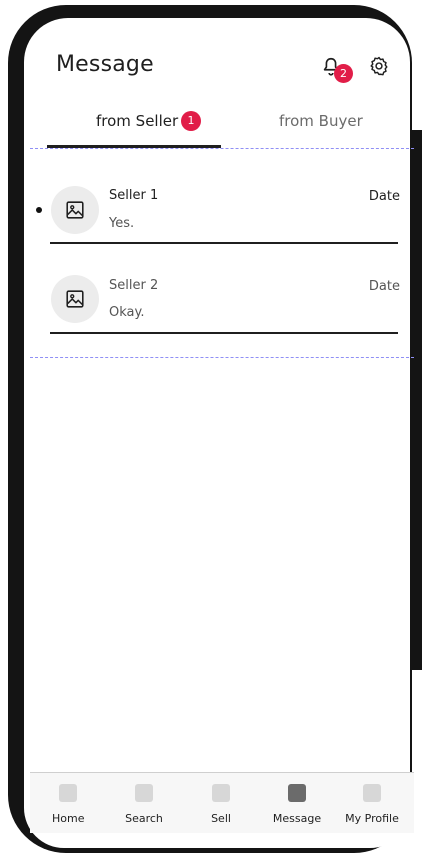 The width and height of the screenshot is (422, 858). Describe the element at coordinates (221, 804) in the screenshot. I see `nav-sell: Sell` at that location.